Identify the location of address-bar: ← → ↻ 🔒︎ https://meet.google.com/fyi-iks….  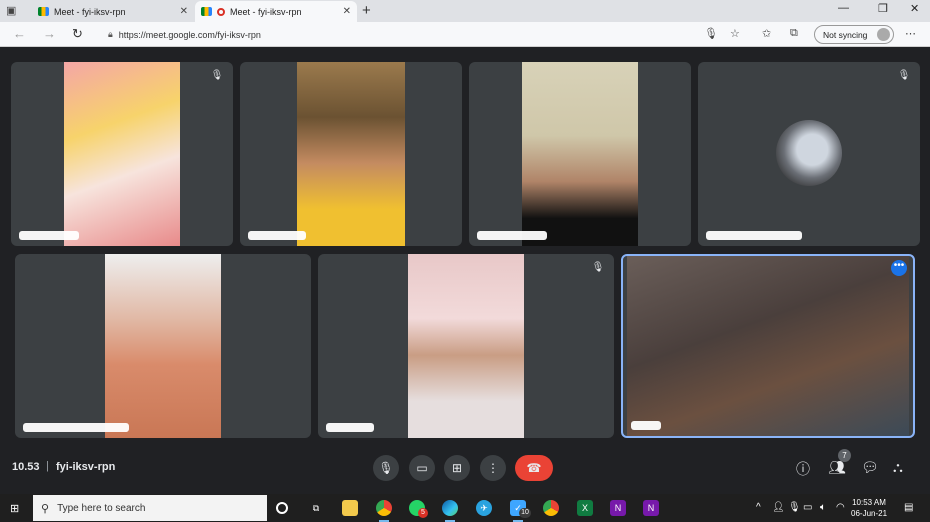
(465, 34).